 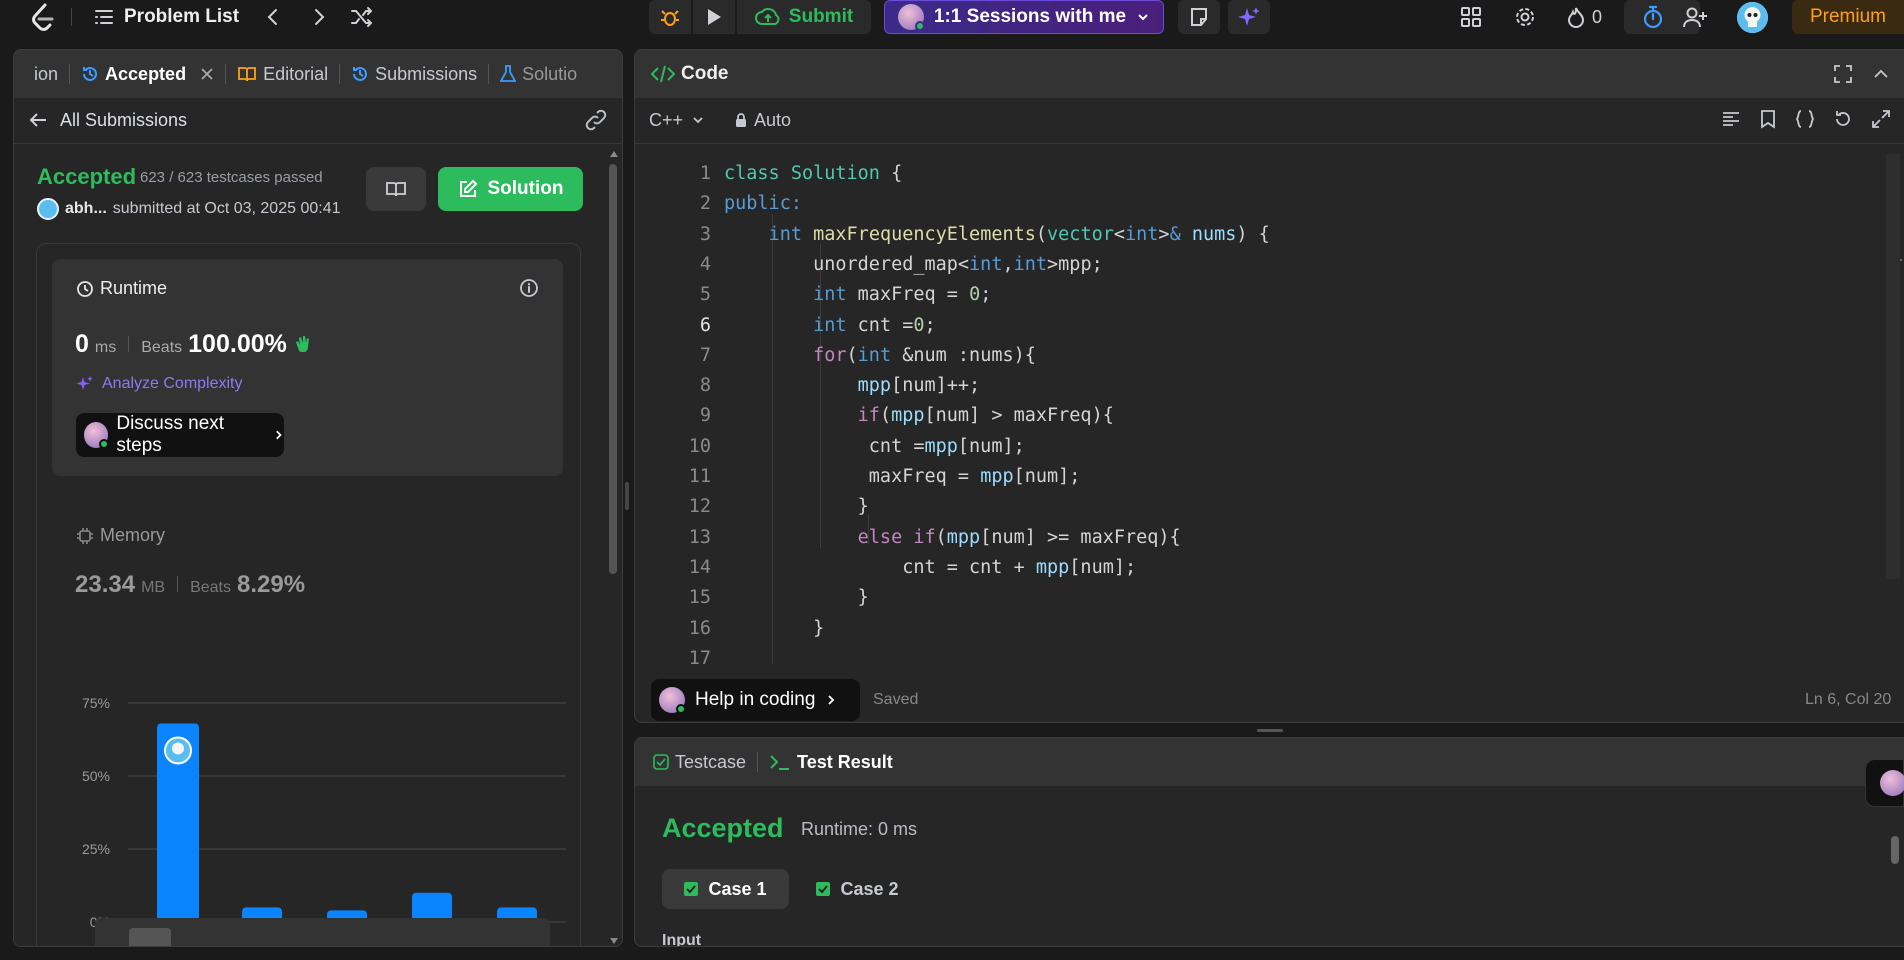 What do you see at coordinates (1030, 16) in the screenshot?
I see `sessions-label: 1:1 Sessions with me` at bounding box center [1030, 16].